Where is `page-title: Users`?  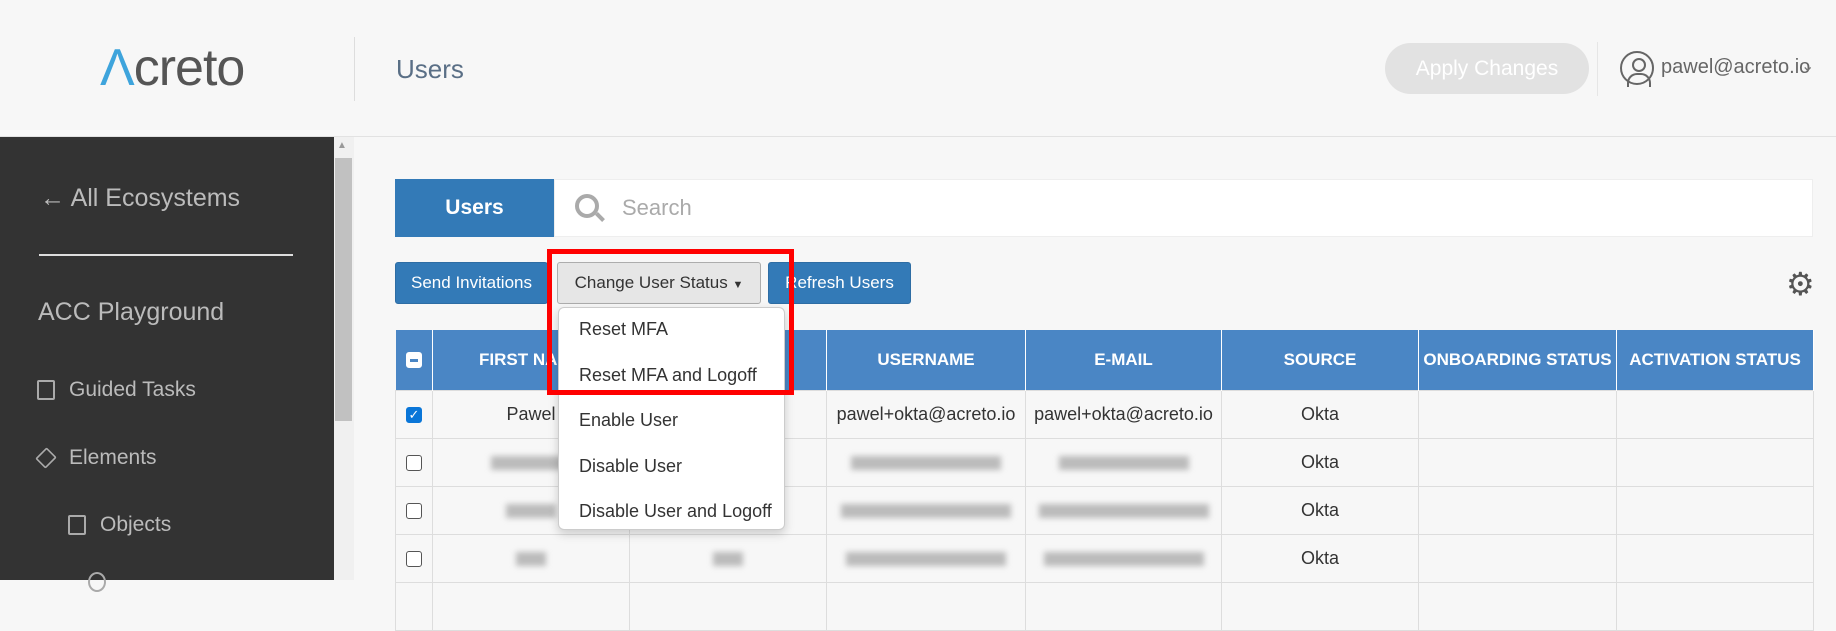 page-title: Users is located at coordinates (430, 69).